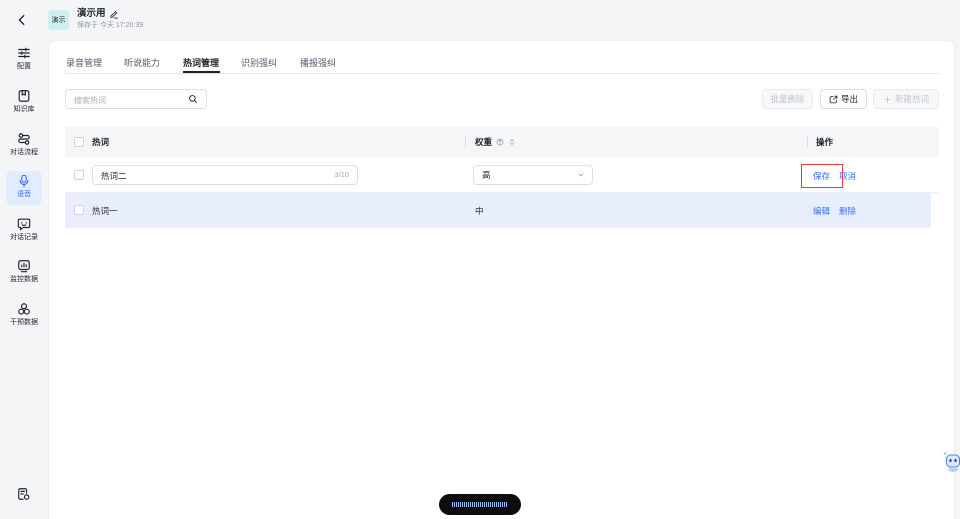 This screenshot has height=519, width=960. What do you see at coordinates (849, 99) in the screenshot?
I see `export-label: 导出` at bounding box center [849, 99].